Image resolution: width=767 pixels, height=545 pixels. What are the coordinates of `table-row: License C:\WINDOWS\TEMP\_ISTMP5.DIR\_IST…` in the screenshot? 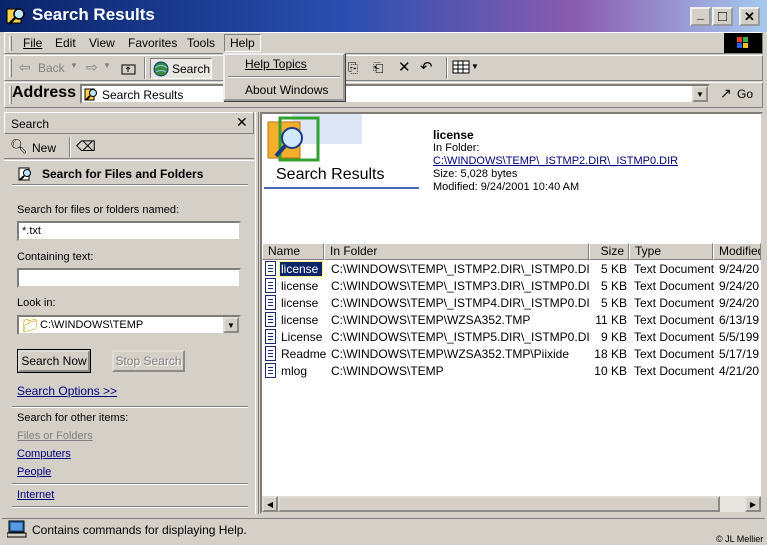 It's located at (511, 337).